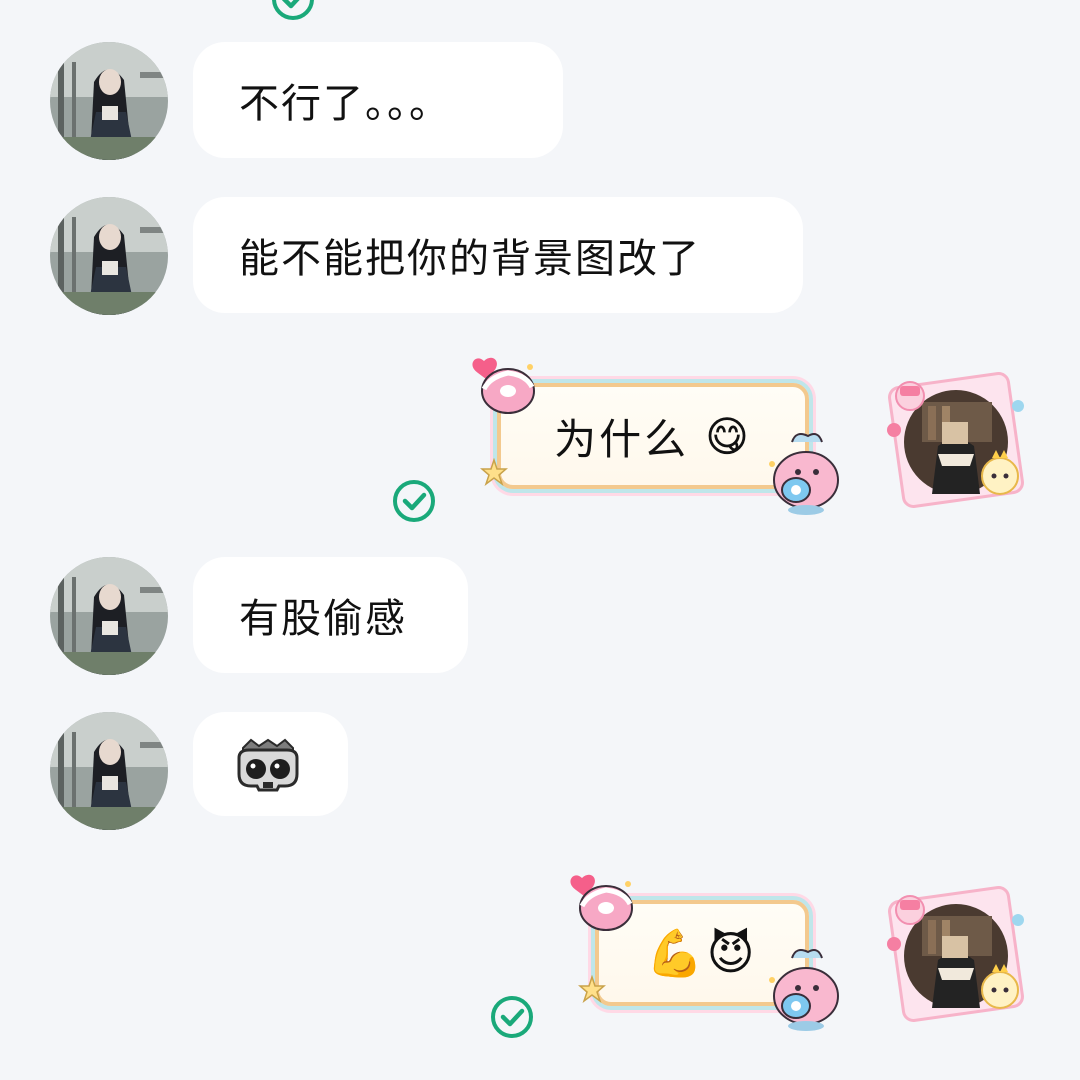 The height and width of the screenshot is (1080, 1080). I want to click on incoming-message-bubble: 能不能把你的背景图改了, so click(498, 255).